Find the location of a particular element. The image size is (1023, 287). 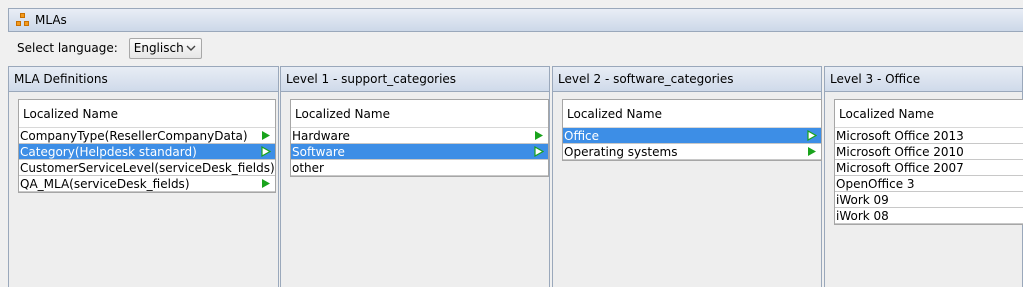

panel-header: Level 2 - software_categories is located at coordinates (687, 79).